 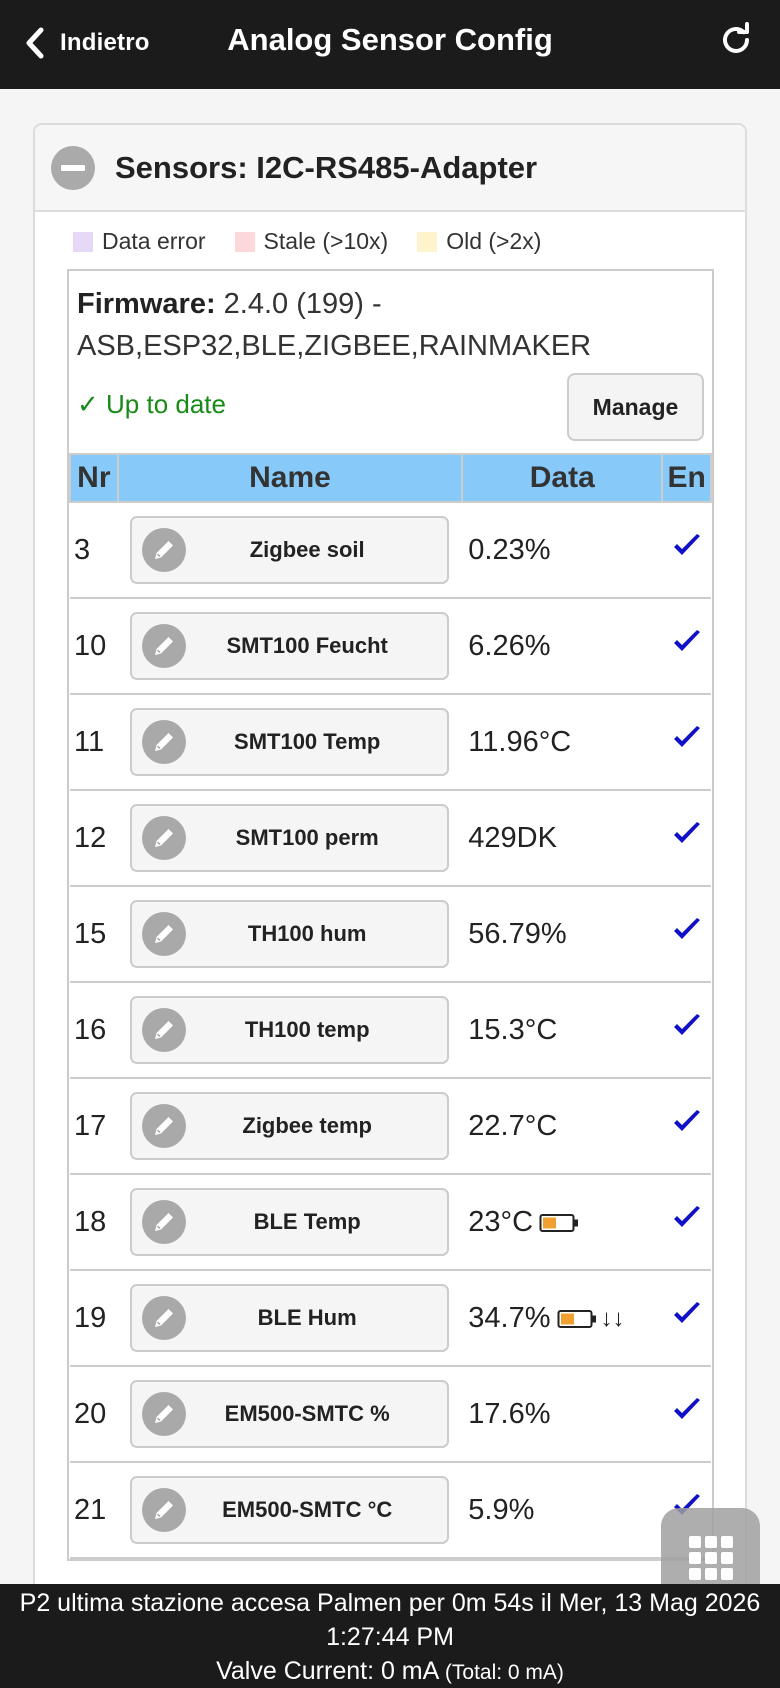 I want to click on panel-header: Sensors: I2C-RS485-Adapter, so click(x=390, y=168).